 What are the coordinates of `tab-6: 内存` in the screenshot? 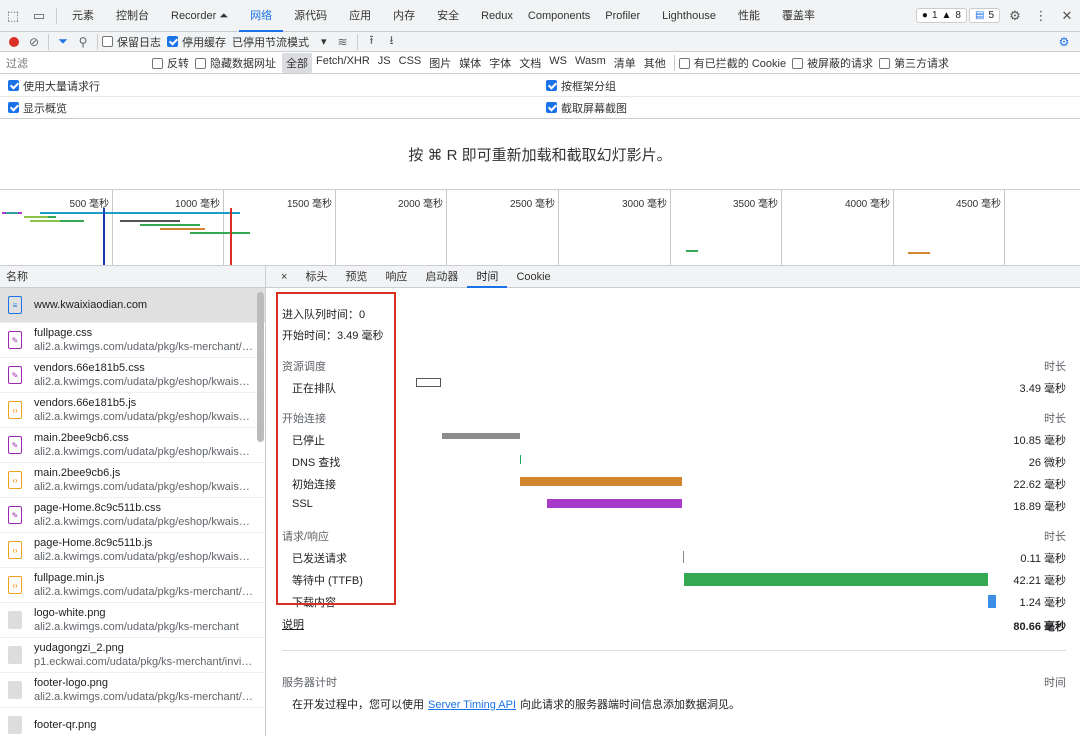 It's located at (404, 16).